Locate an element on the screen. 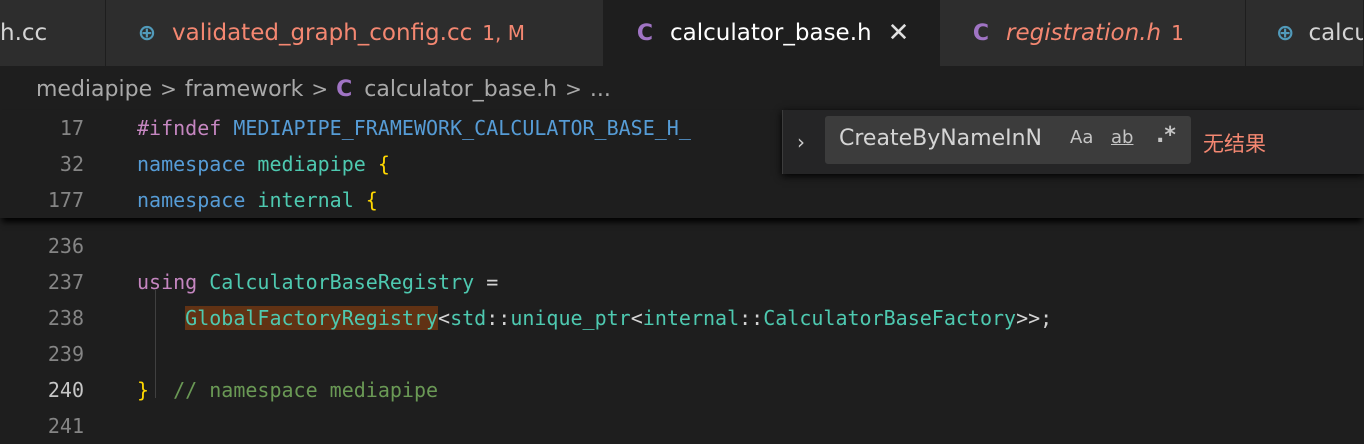  line-number: 17 is located at coordinates (71, 128).